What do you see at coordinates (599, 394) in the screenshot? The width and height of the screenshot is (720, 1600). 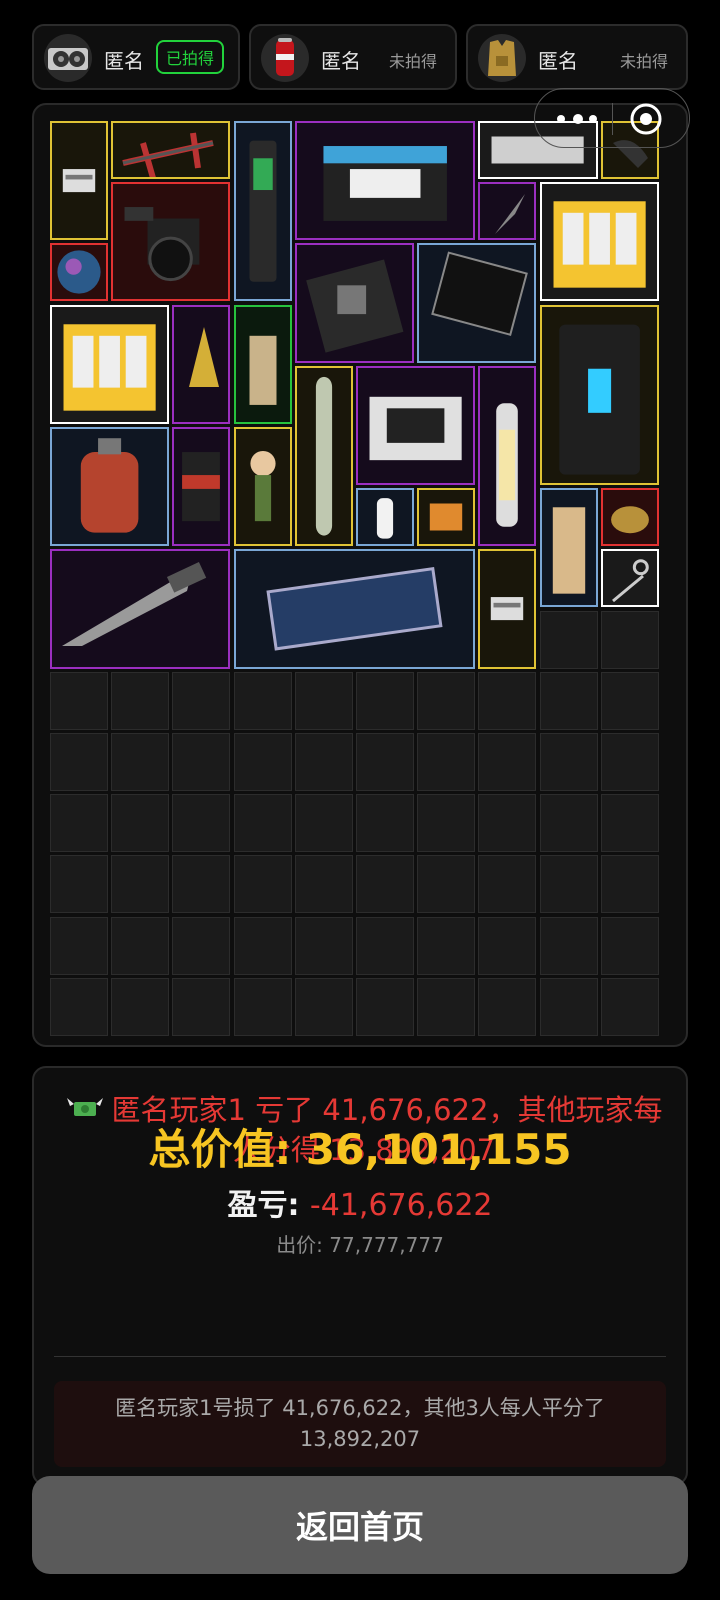 I see `item-power-station` at bounding box center [599, 394].